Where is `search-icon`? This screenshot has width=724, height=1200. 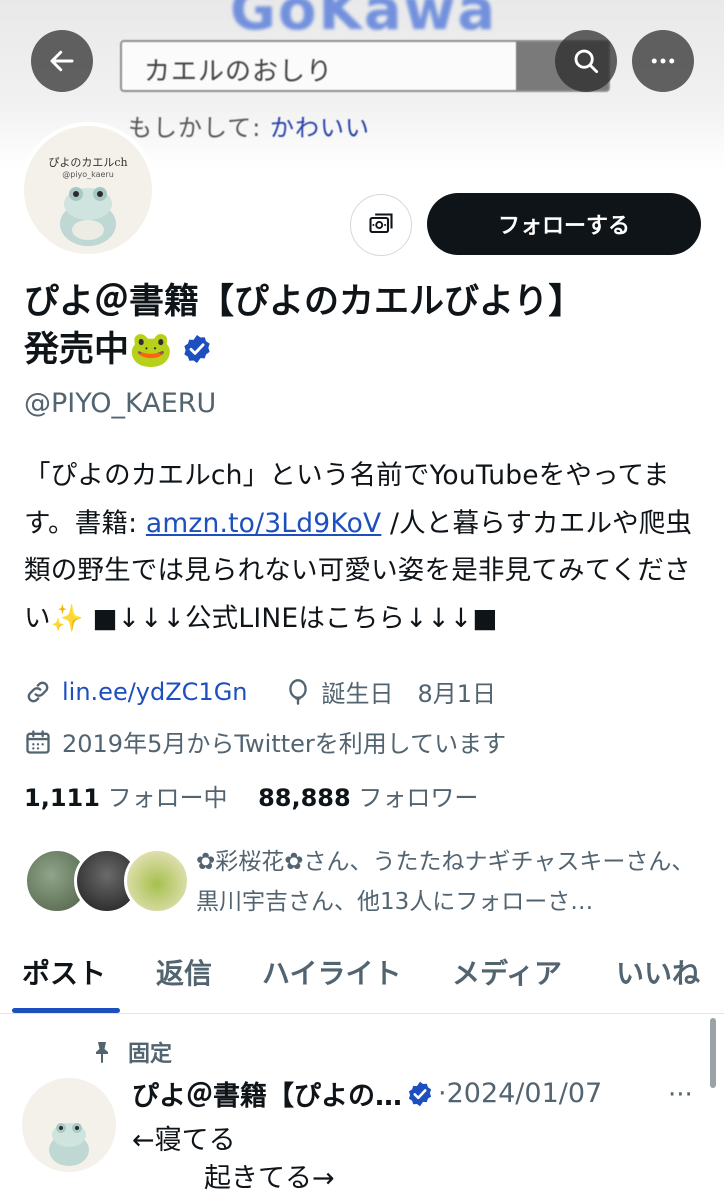 search-icon is located at coordinates (586, 61).